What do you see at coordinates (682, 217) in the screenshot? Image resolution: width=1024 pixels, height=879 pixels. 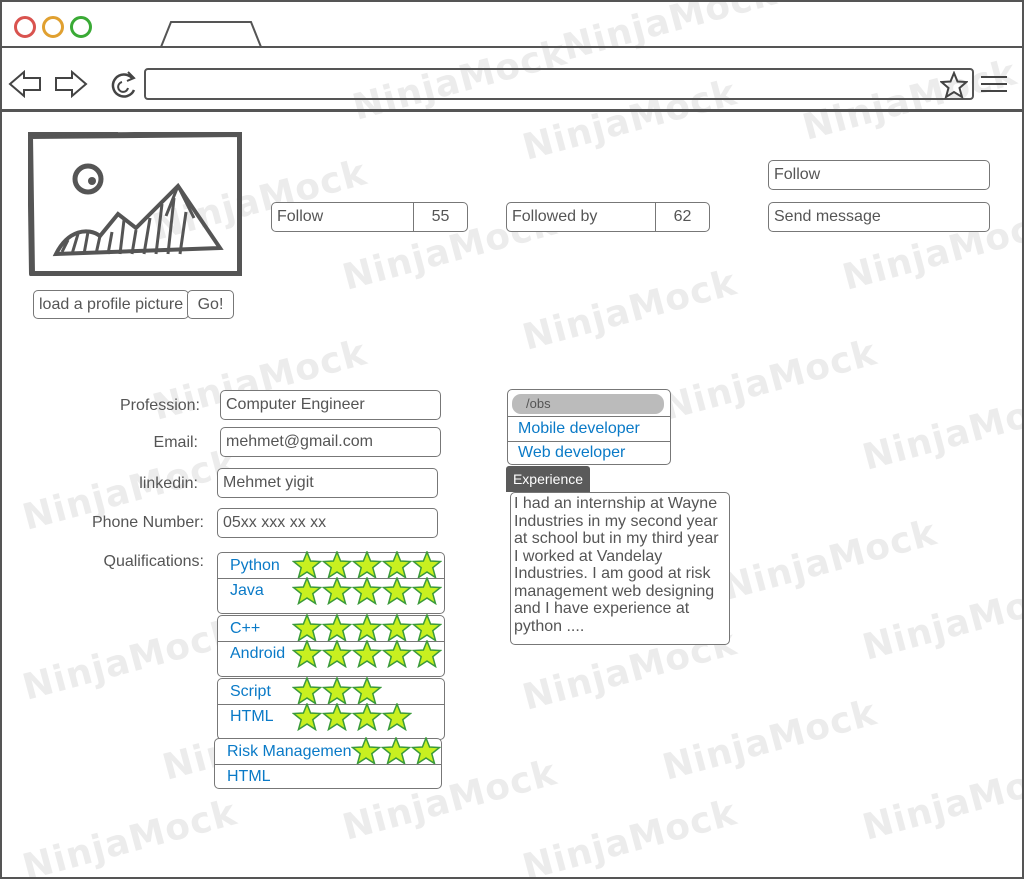 I see `followed-by-count: 62` at bounding box center [682, 217].